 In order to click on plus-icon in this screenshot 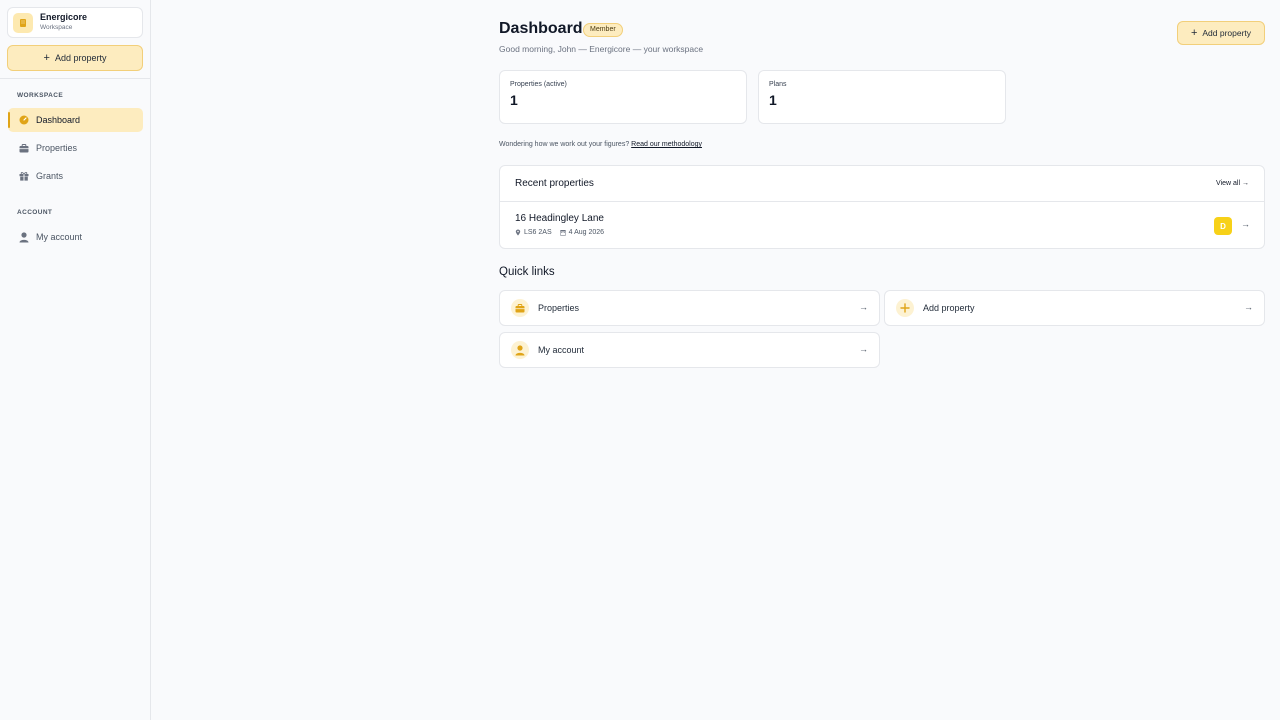, I will do `click(905, 308)`.